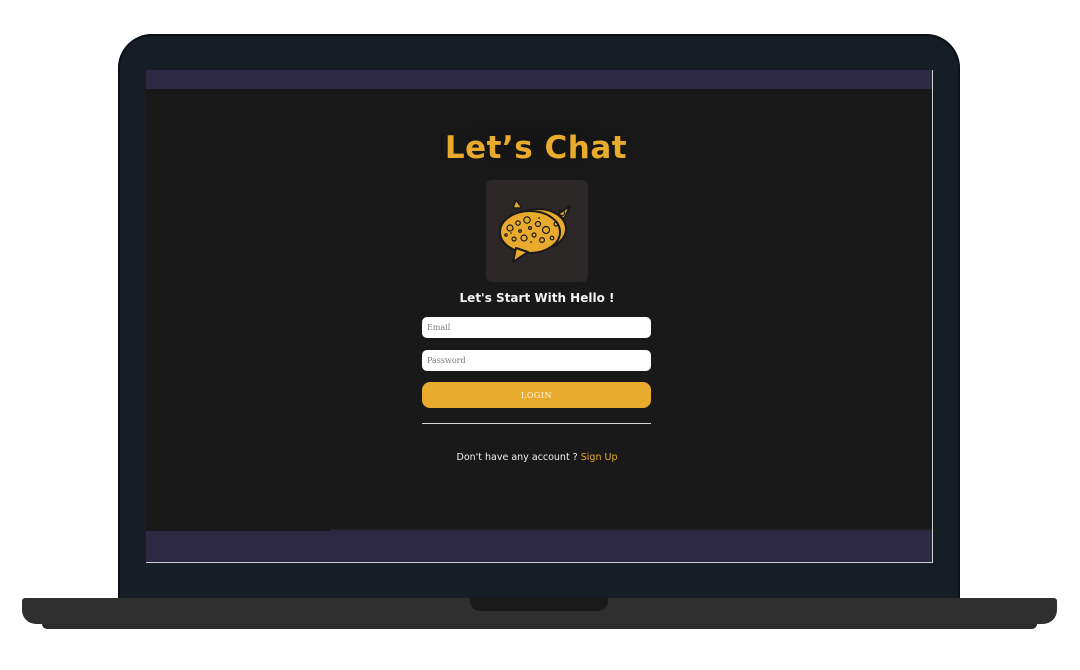 Image resolution: width=1080 pixels, height=670 pixels. I want to click on signup-prompt: Don't have any account ? Sign Up, so click(537, 457).